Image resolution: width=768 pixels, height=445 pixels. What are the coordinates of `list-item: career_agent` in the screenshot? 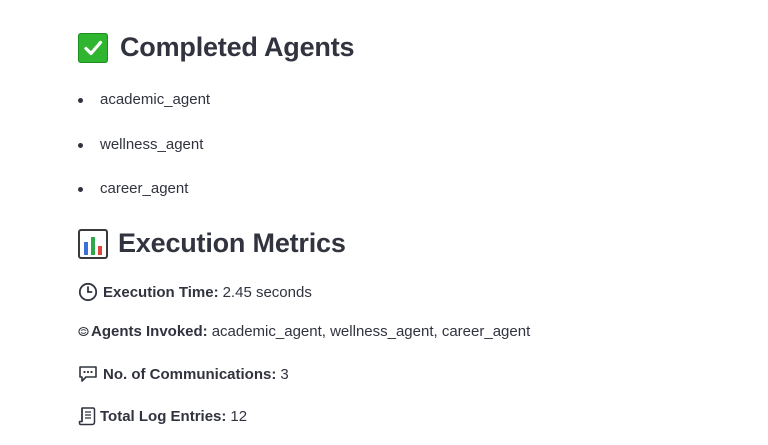 It's located at (144, 199).